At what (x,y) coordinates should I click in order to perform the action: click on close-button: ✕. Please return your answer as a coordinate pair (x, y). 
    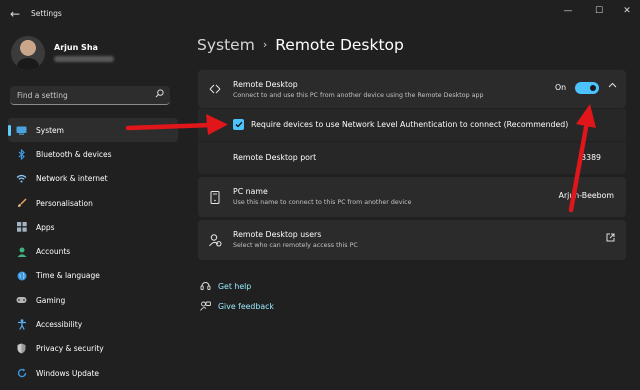
    Looking at the image, I should click on (626, 11).